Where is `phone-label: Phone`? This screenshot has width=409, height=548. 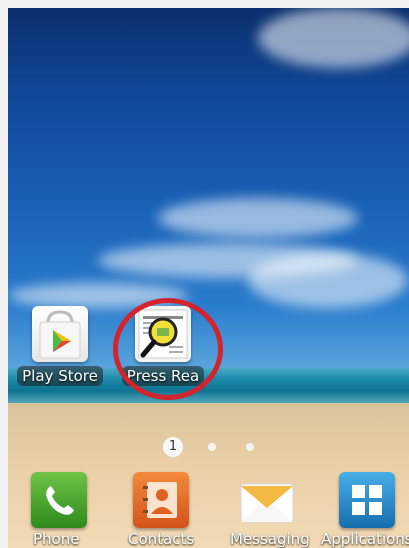 phone-label: Phone is located at coordinates (56, 539).